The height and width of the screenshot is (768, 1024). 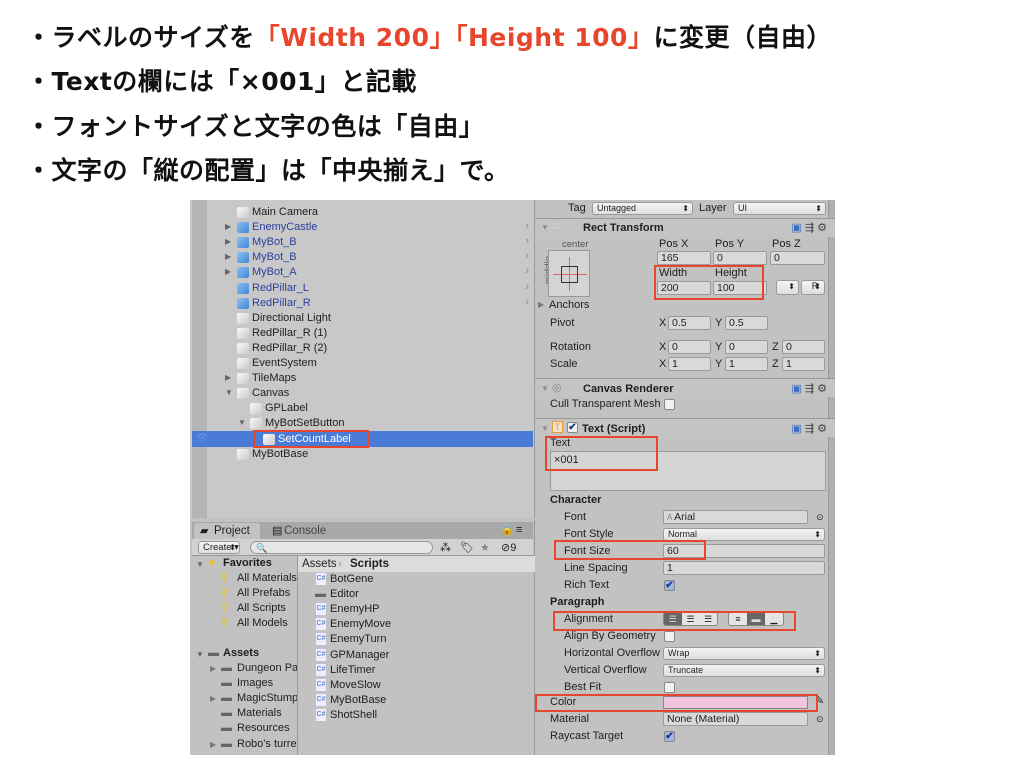 I want to click on project-file-item: C# BotGene, so click(x=415, y=579).